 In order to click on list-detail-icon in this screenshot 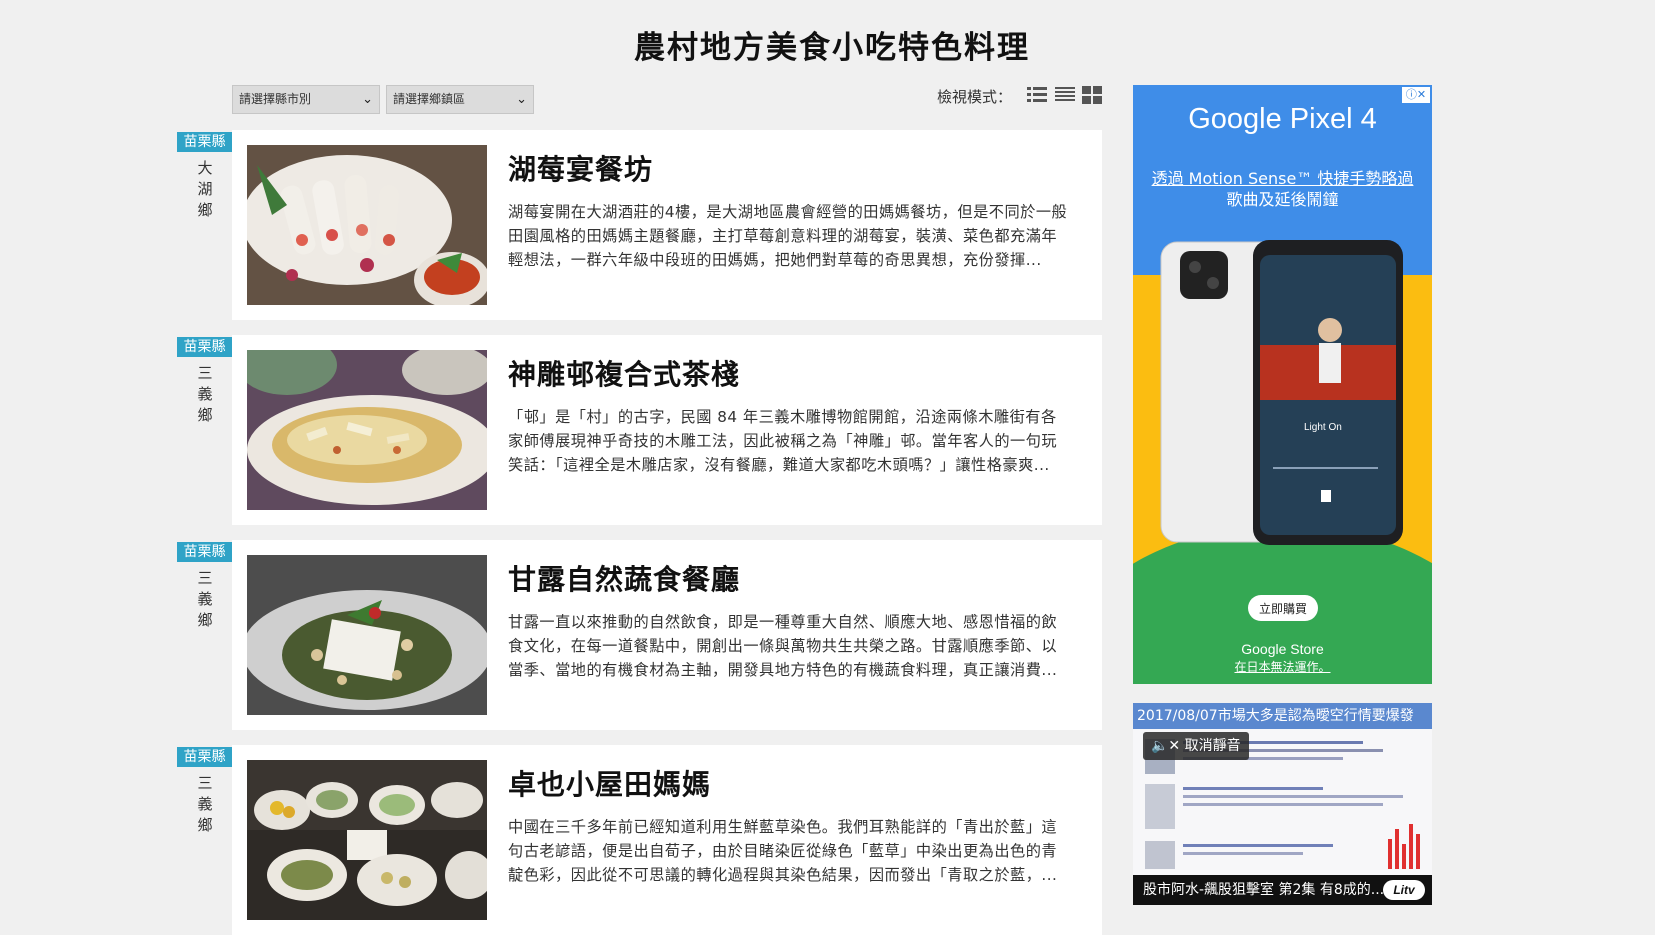, I will do `click(1037, 95)`.